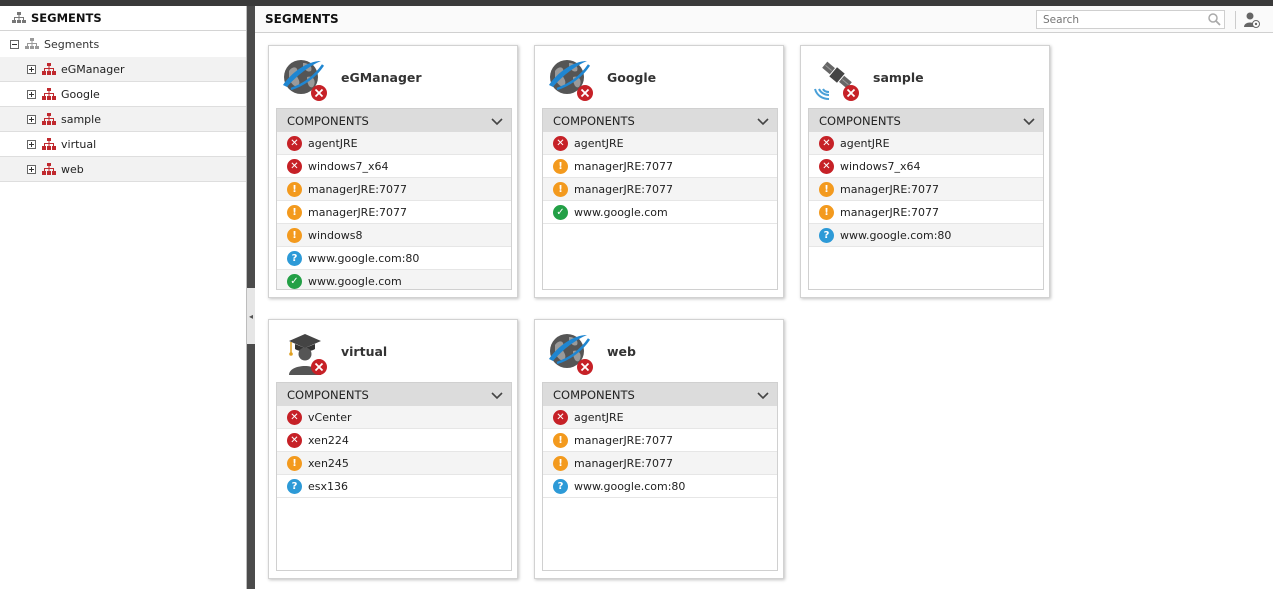 Image resolution: width=1273 pixels, height=589 pixels. I want to click on card-header: eGManager, so click(393, 77).